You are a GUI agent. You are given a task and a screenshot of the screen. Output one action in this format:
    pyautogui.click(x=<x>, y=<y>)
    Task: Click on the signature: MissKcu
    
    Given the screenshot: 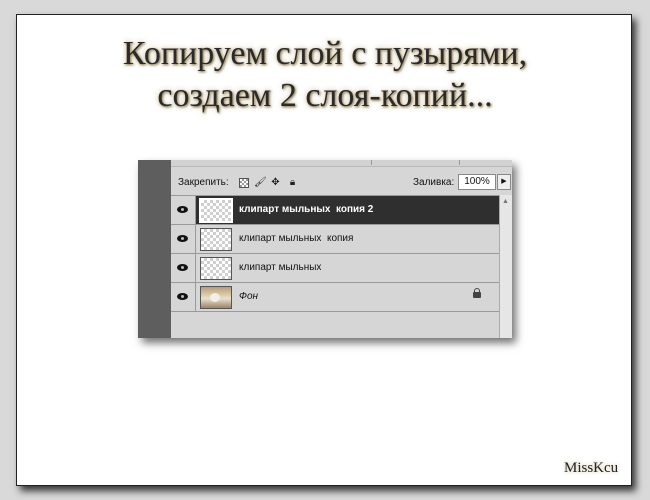 What is the action you would take?
    pyautogui.click(x=591, y=468)
    